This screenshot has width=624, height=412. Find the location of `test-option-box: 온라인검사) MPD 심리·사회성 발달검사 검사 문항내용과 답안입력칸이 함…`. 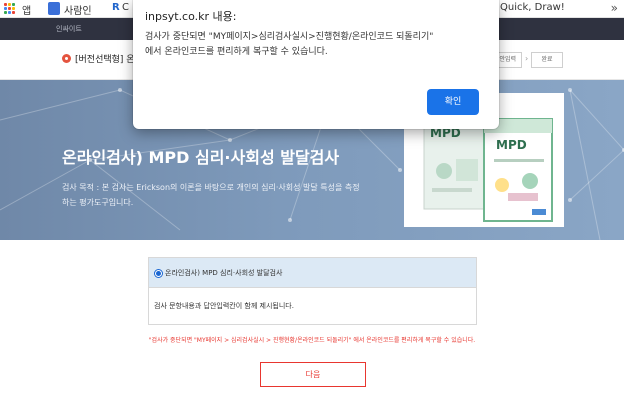

test-option-box: 온라인검사) MPD 심리·사회성 발달검사 검사 문항내용과 답안입력칸이 함… is located at coordinates (312, 291).